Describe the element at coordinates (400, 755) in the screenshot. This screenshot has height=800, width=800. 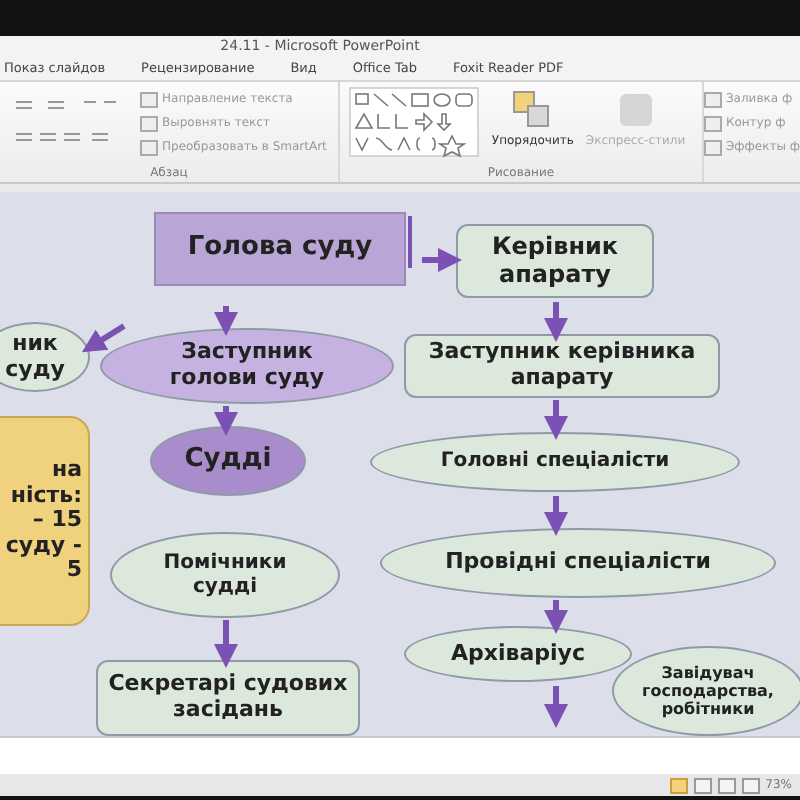
I see `notes-pane` at that location.